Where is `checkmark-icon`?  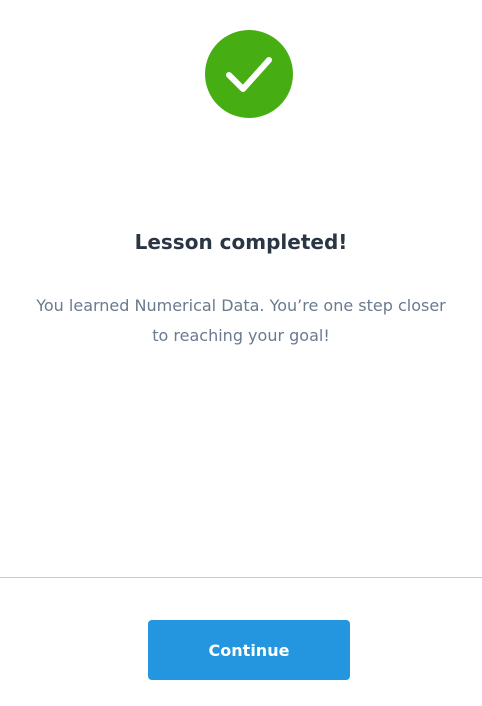 checkmark-icon is located at coordinates (249, 74).